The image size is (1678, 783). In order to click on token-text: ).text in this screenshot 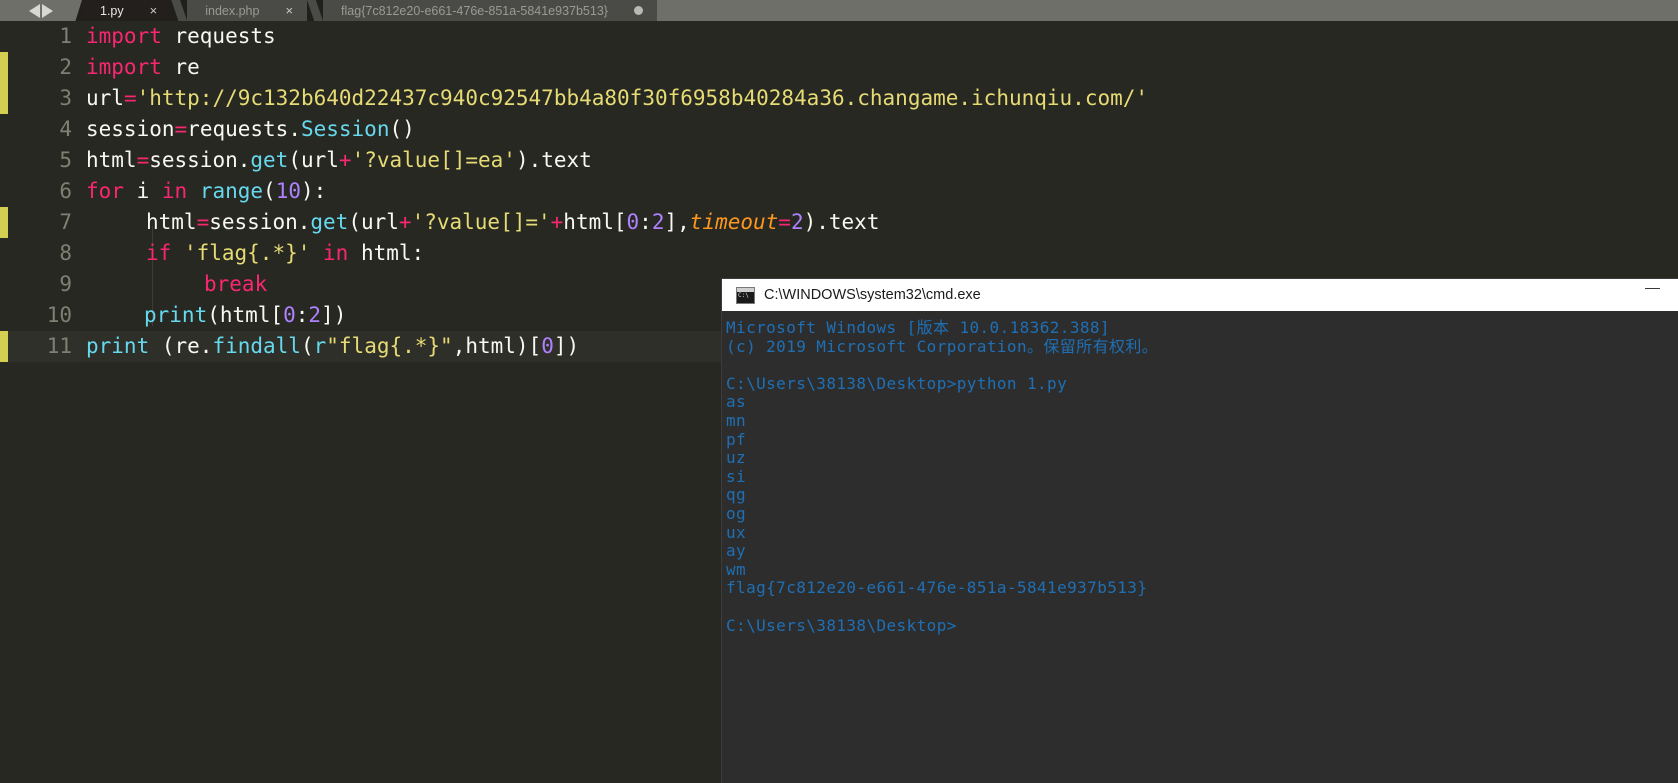, I will do `click(553, 160)`.